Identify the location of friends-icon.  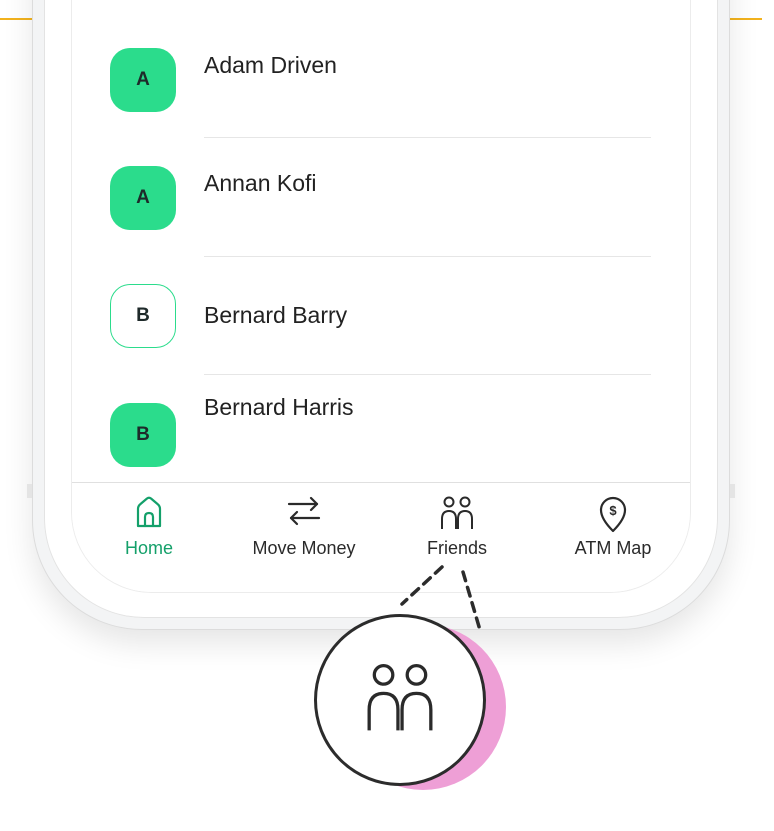
(400, 700).